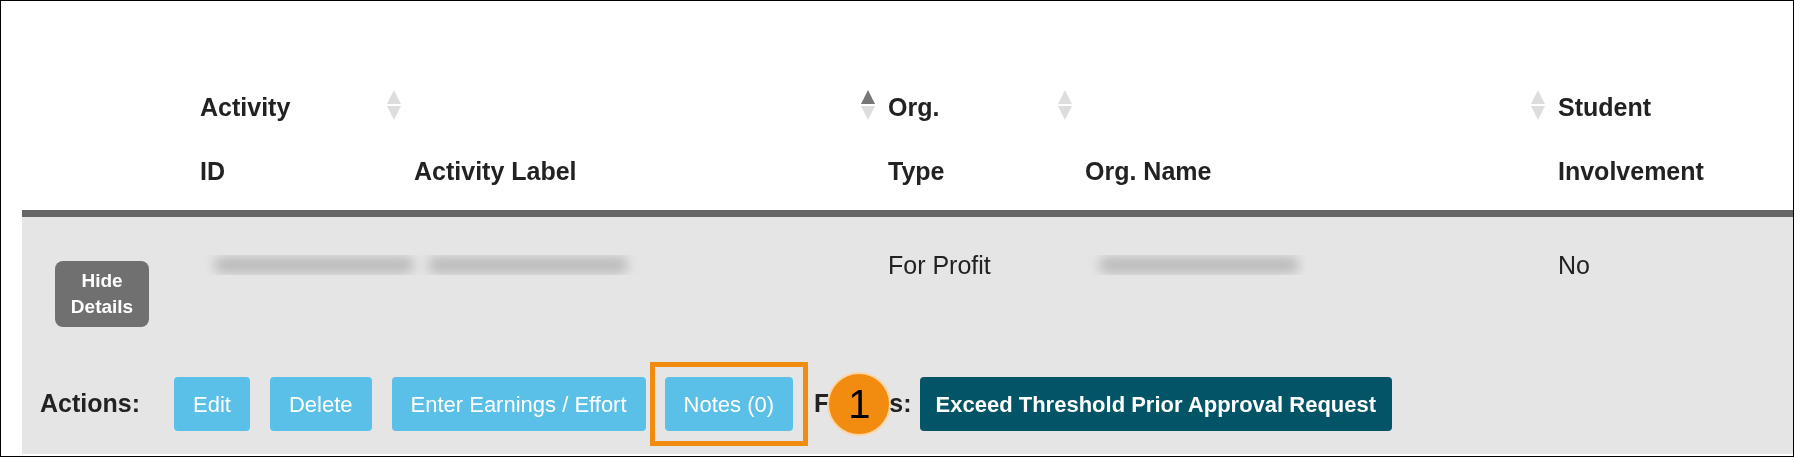 The width and height of the screenshot is (1794, 457). Describe the element at coordinates (102, 294) in the screenshot. I see `hide-details-button: Hide Details` at that location.